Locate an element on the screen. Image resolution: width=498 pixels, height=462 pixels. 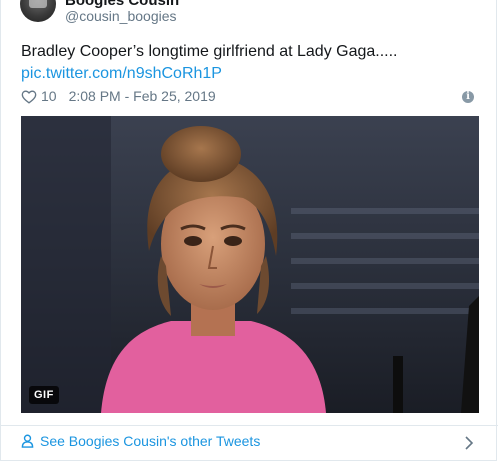
user-handle: @cousin_boogies is located at coordinates (121, 16).